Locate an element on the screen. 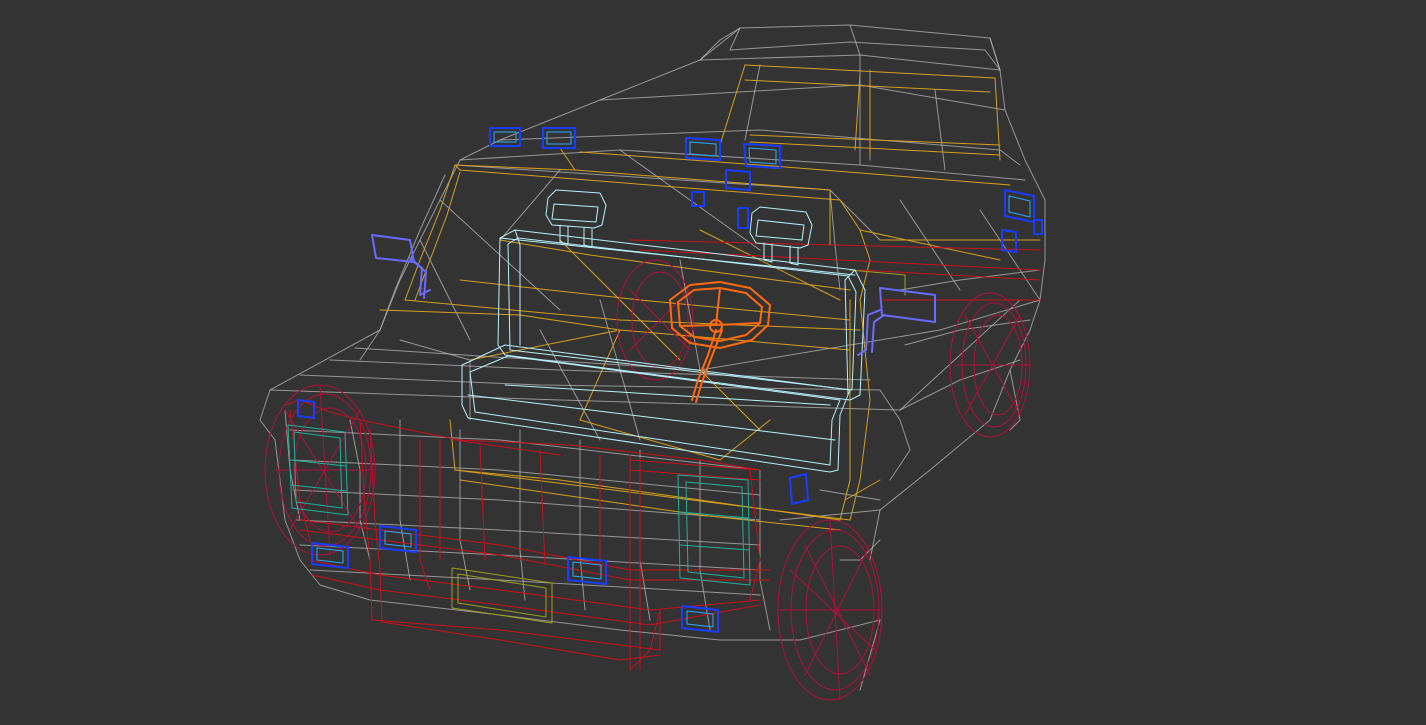 The height and width of the screenshot is (725, 1426). front-lights-inner is located at coordinates (515, 579).